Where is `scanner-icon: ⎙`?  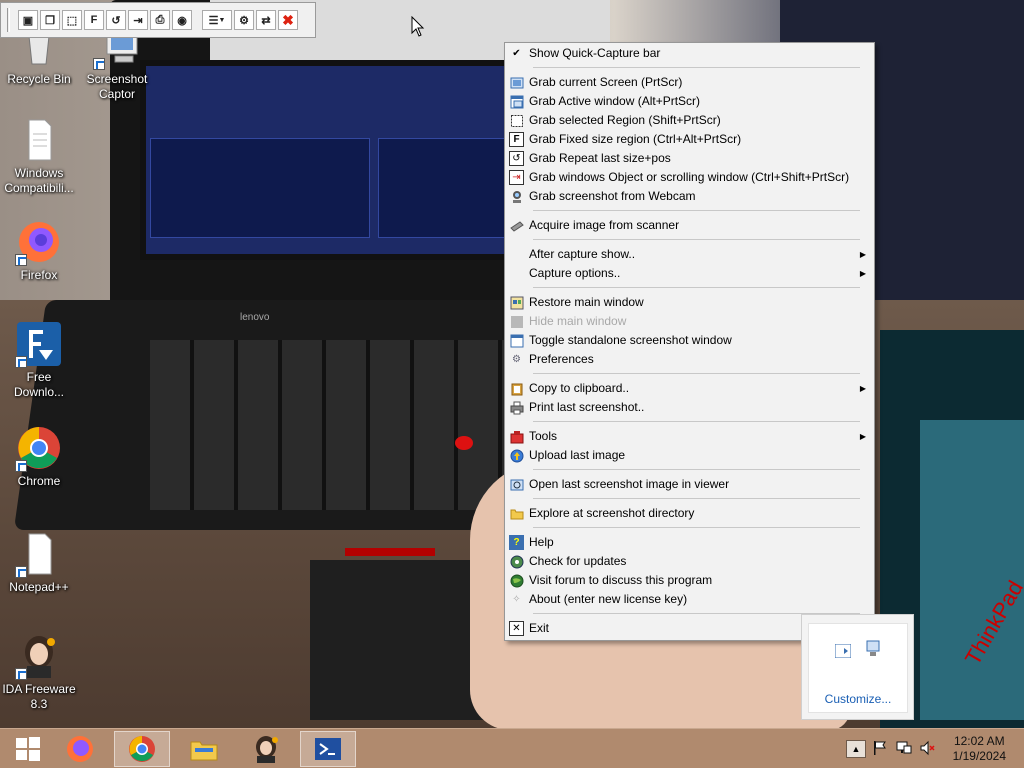
scanner-icon: ⎙ is located at coordinates (160, 19).